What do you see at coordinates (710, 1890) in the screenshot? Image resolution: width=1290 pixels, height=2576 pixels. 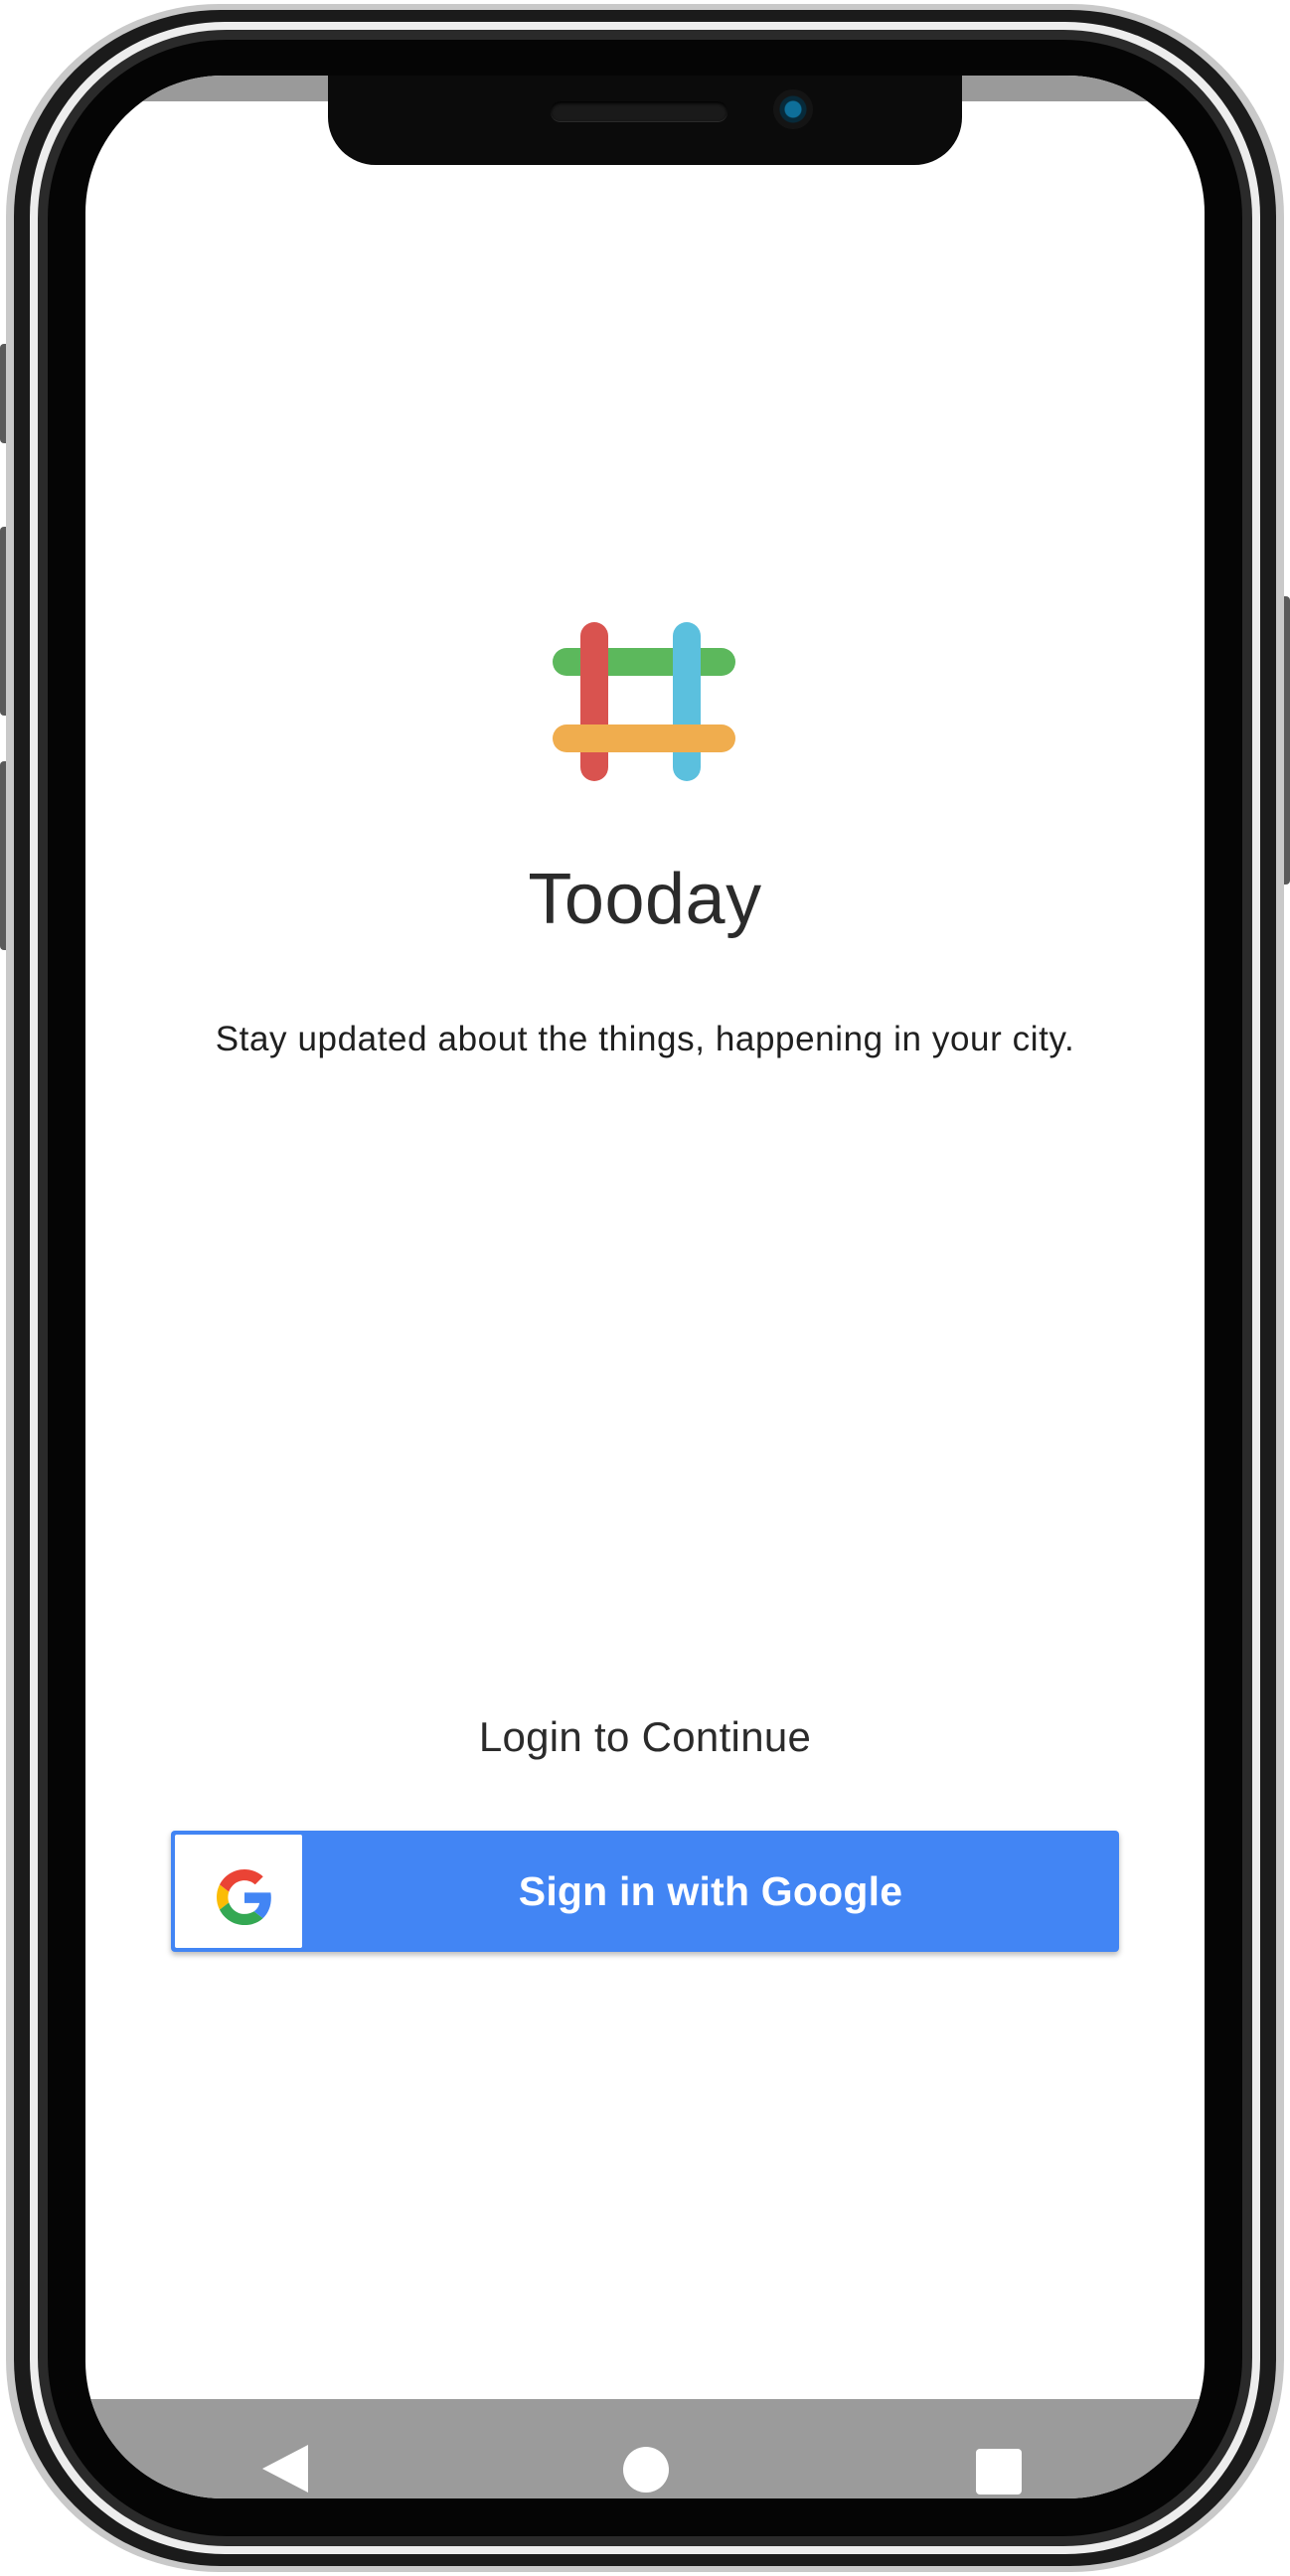 I see `google-sign-in-label: Sign in with Google` at bounding box center [710, 1890].